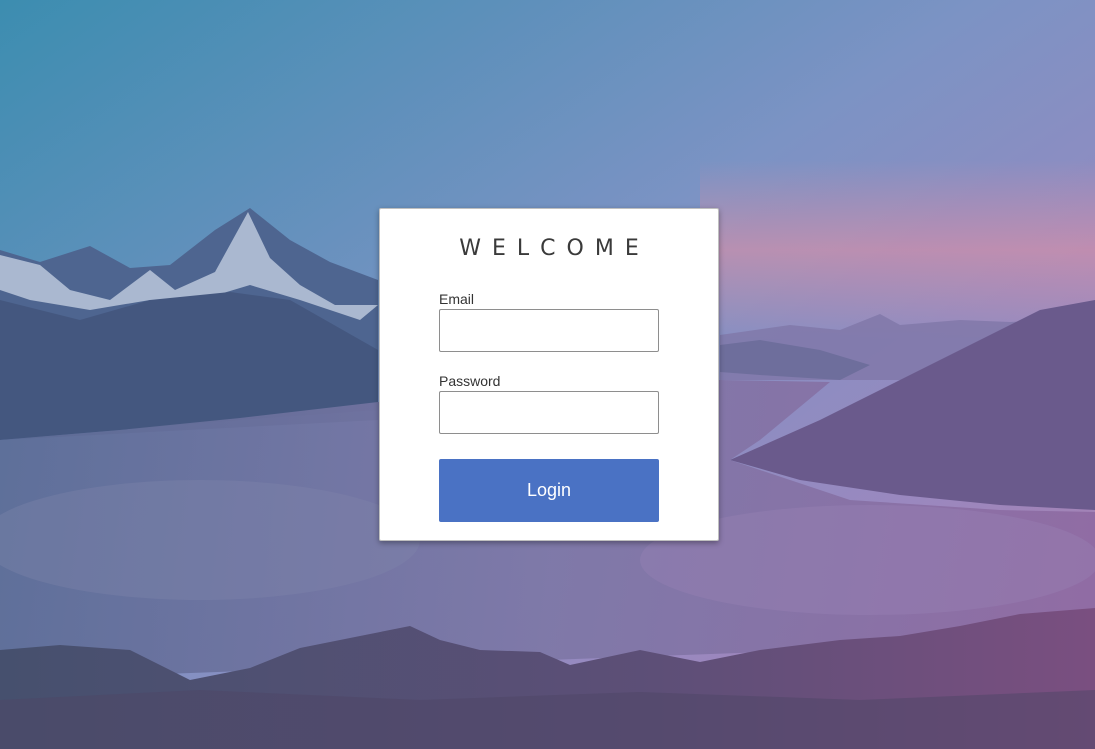 Image resolution: width=1095 pixels, height=749 pixels. Describe the element at coordinates (457, 299) in the screenshot. I see `email-label: Email` at that location.